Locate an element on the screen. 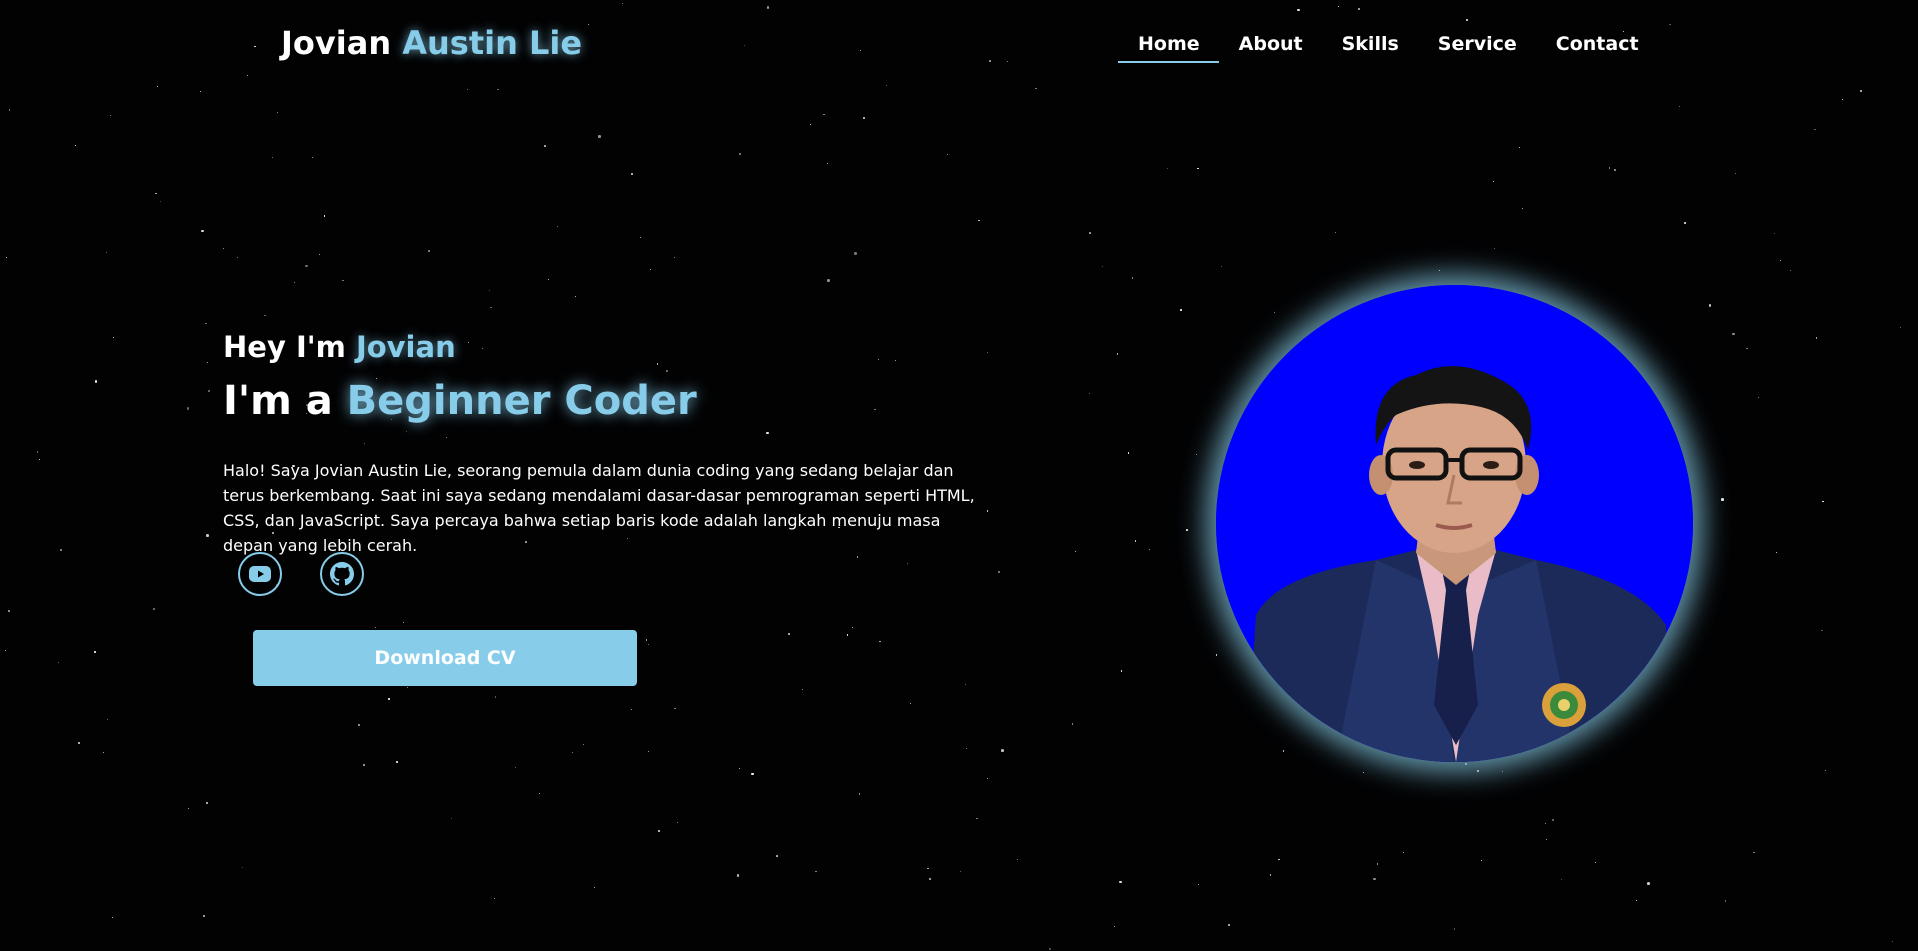  github-link is located at coordinates (342, 574).